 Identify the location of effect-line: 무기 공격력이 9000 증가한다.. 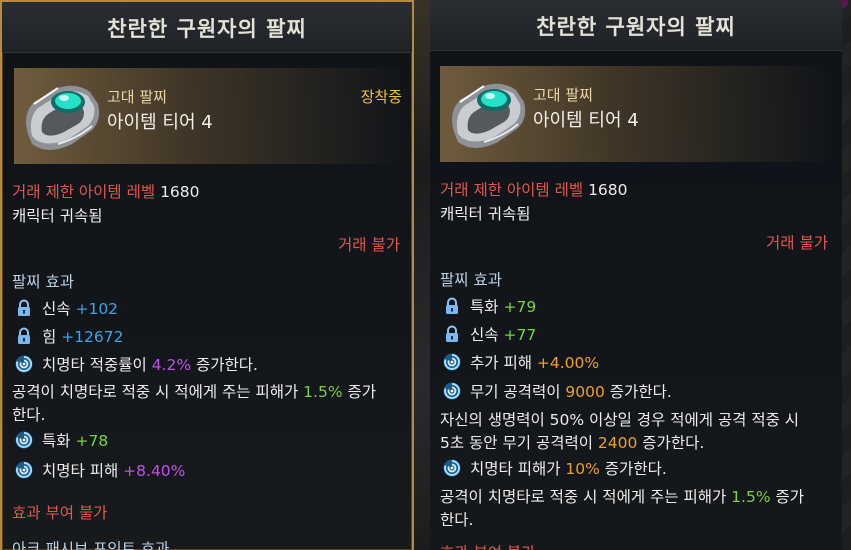
(557, 391).